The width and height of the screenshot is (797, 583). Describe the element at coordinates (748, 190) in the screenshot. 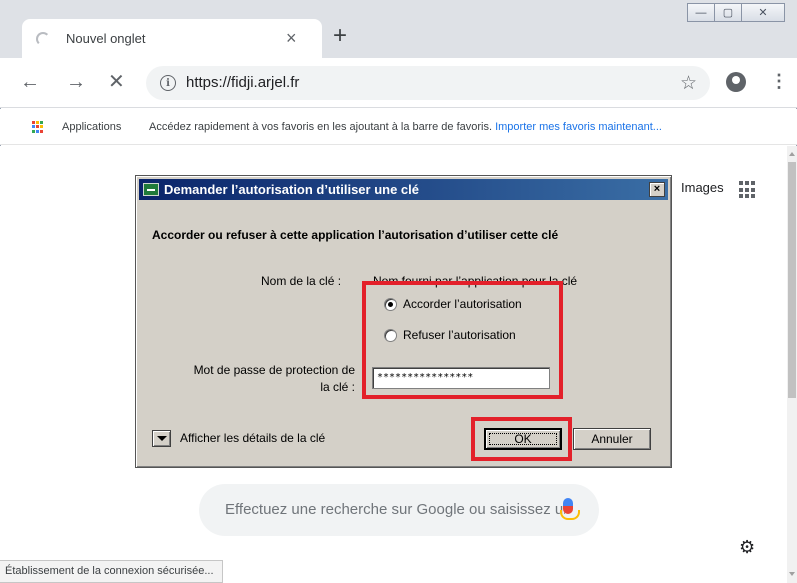

I see `google-apps-icon` at that location.